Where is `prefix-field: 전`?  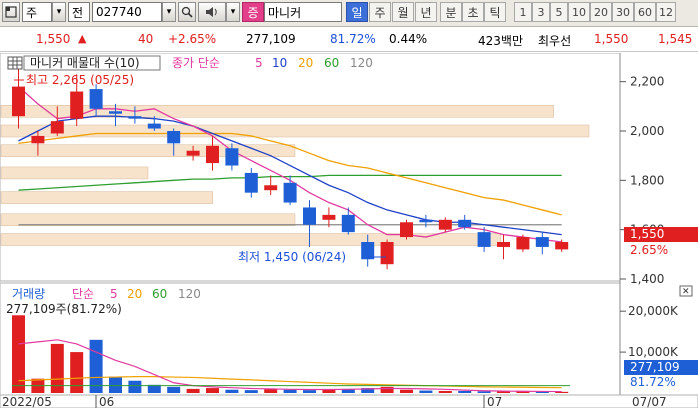 prefix-field: 전 is located at coordinates (79, 12).